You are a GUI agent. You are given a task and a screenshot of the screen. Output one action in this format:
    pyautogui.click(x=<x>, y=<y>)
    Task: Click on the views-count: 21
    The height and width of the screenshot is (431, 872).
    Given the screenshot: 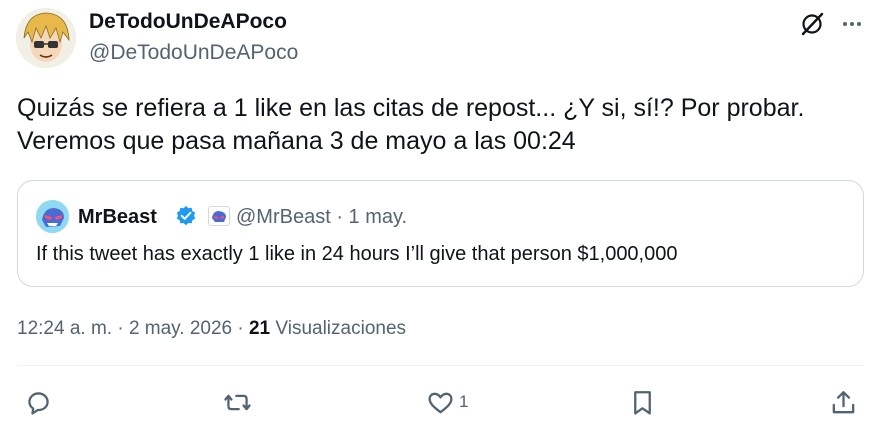 What is the action you would take?
    pyautogui.click(x=259, y=328)
    